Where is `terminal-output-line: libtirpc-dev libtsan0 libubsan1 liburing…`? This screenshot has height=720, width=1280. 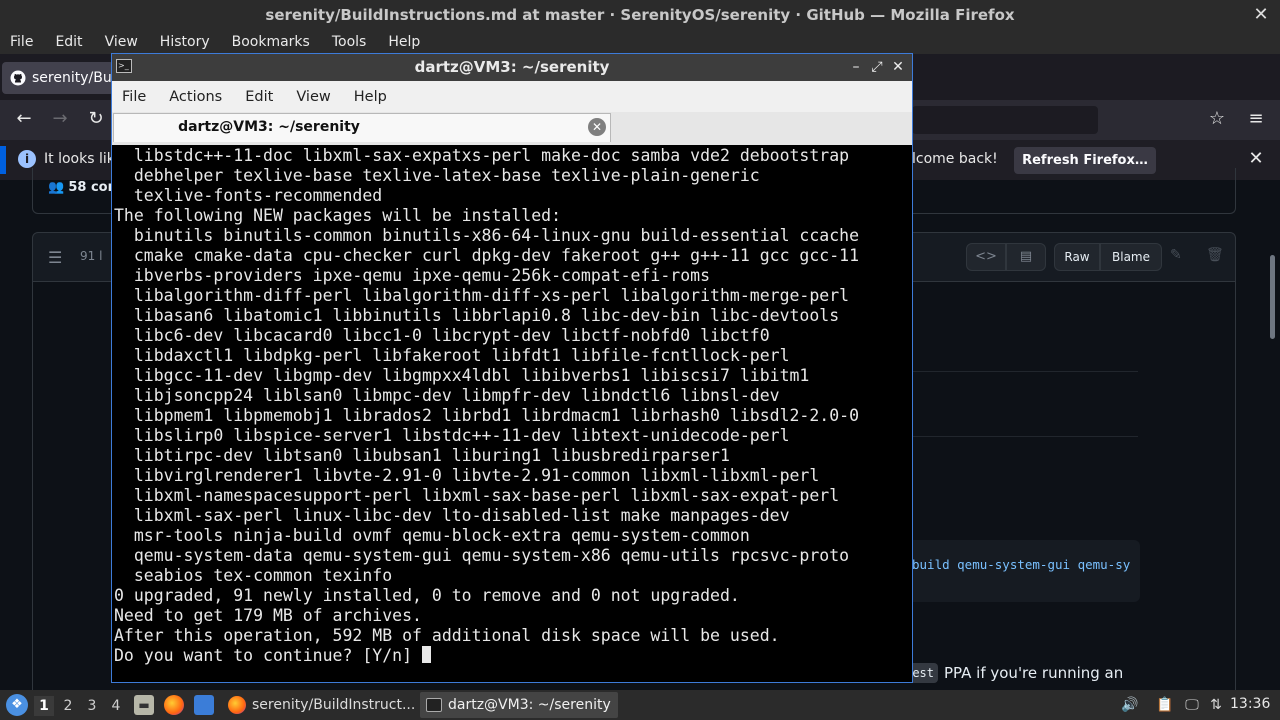 terminal-output-line: libtirpc-dev libtsan0 libubsan1 liburing… is located at coordinates (422, 455).